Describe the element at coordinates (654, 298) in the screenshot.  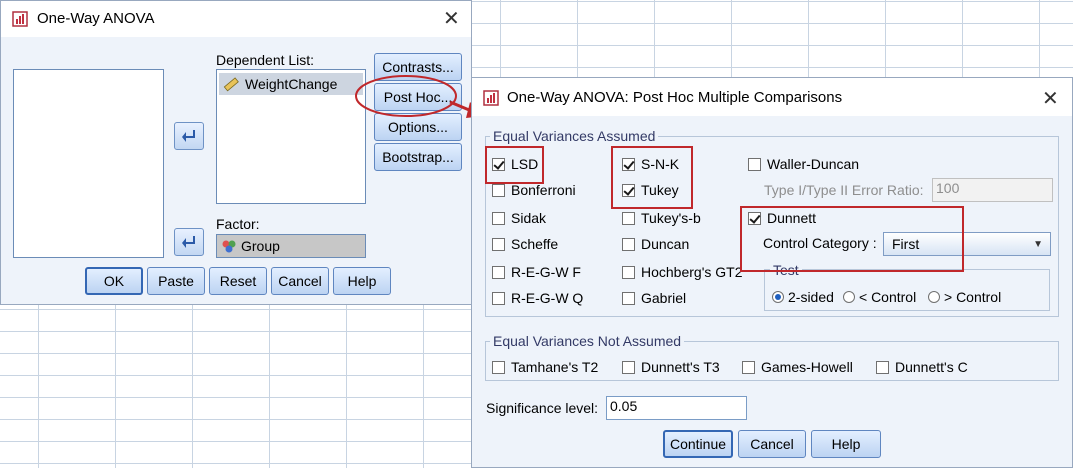
I see `gabriel-checkbox: Gabriel` at that location.